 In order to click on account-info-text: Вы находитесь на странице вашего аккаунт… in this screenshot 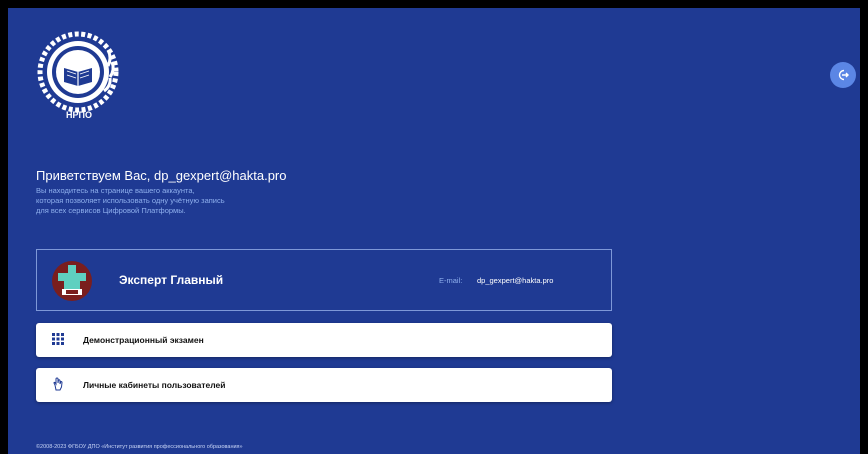, I will do `click(130, 201)`.